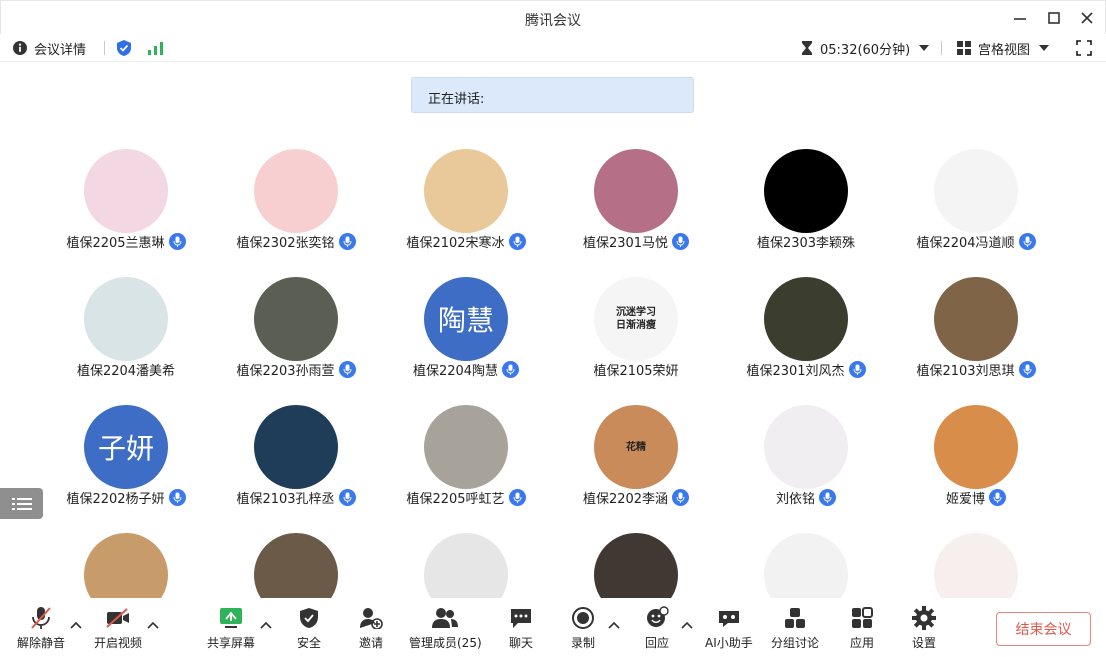 Image resolution: width=1106 pixels, height=657 pixels. I want to click on participant-tile: 植保2204潘美希, so click(126, 338).